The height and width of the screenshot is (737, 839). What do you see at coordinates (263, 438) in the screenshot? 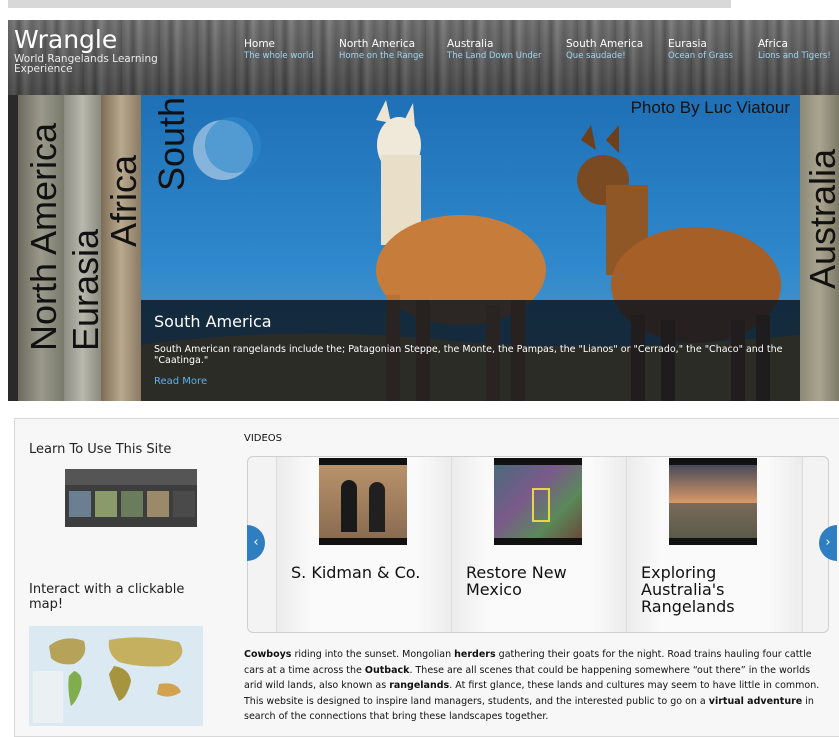
I see `videos-label: VIDEOS` at bounding box center [263, 438].